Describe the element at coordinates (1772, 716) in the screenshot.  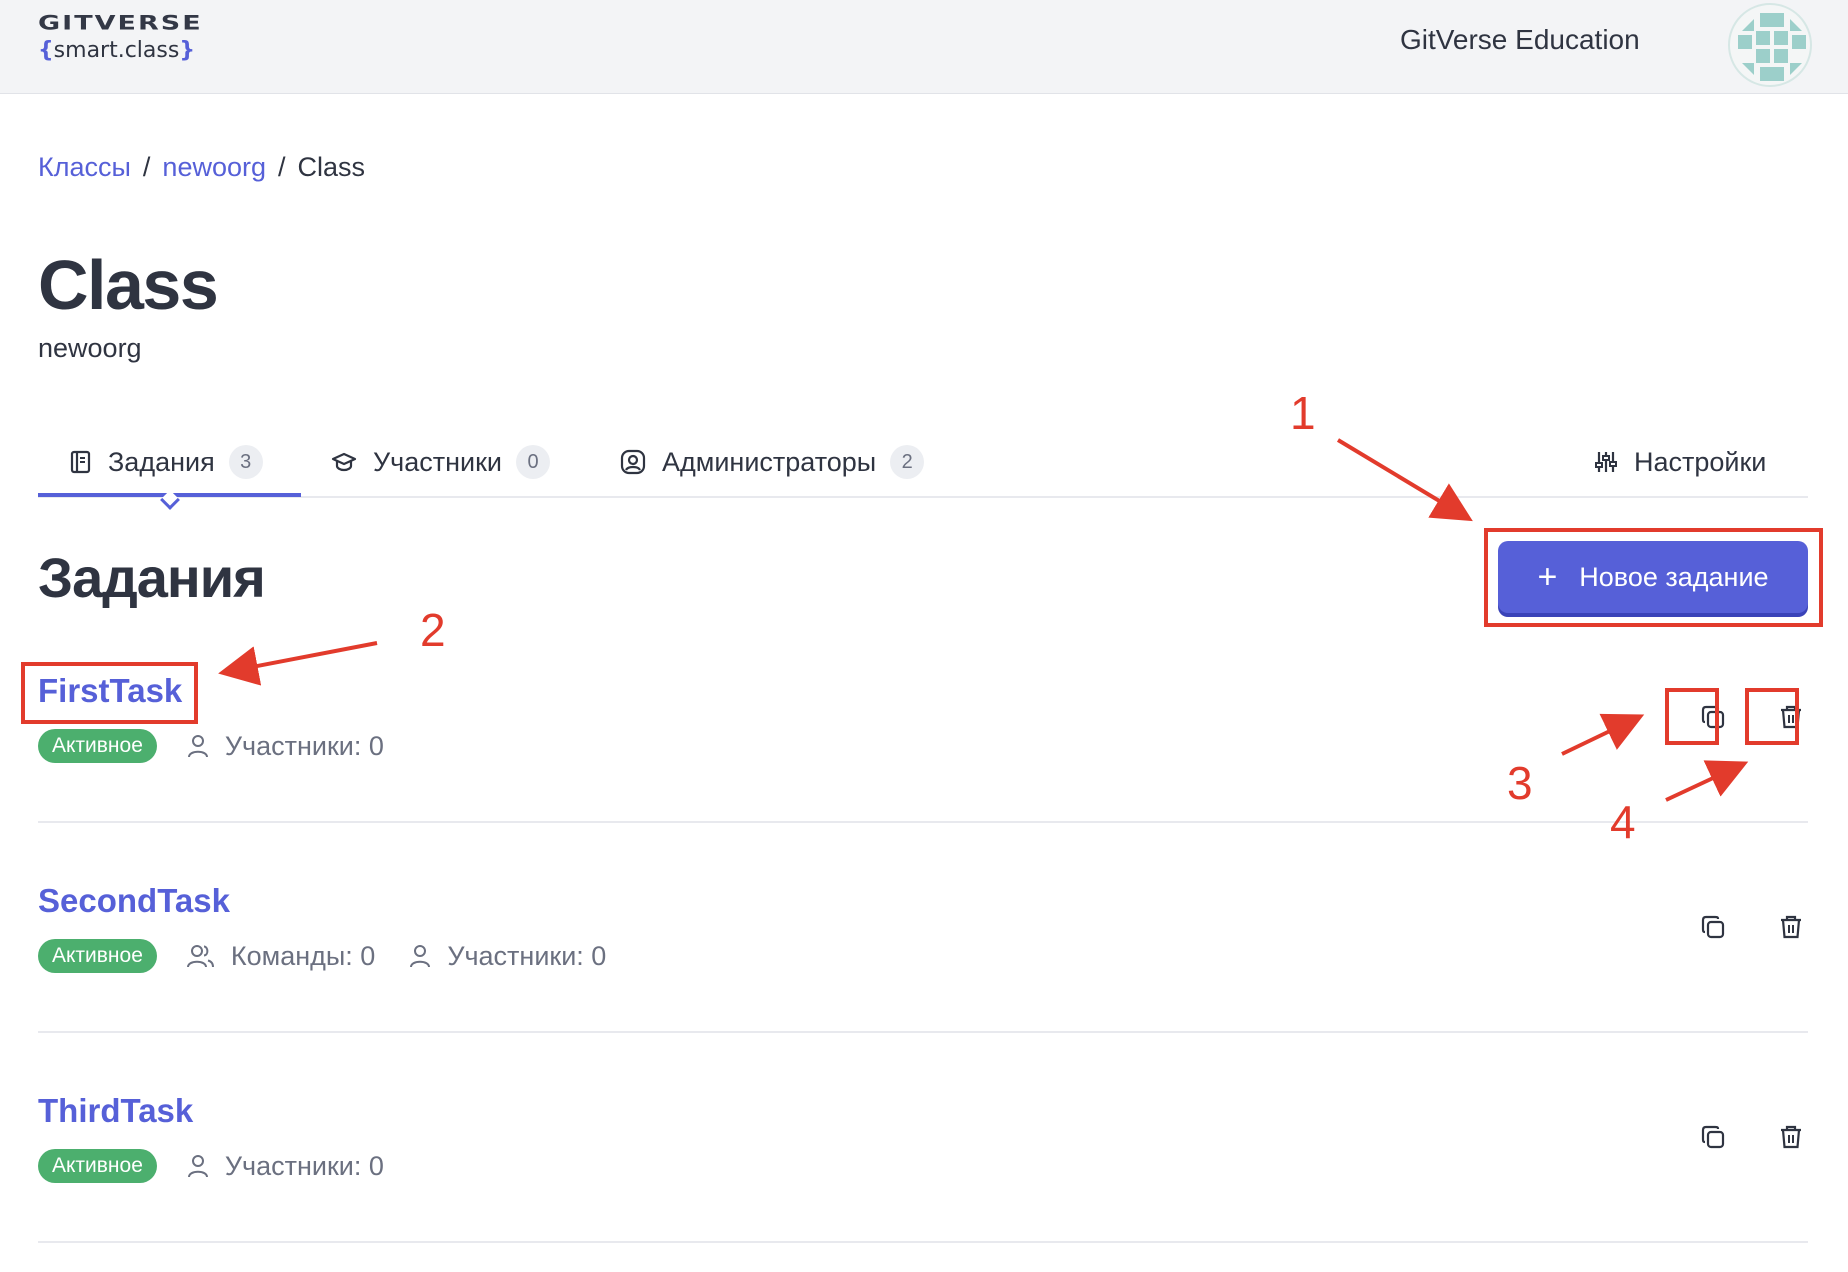
I see `annotation-box-delete` at that location.